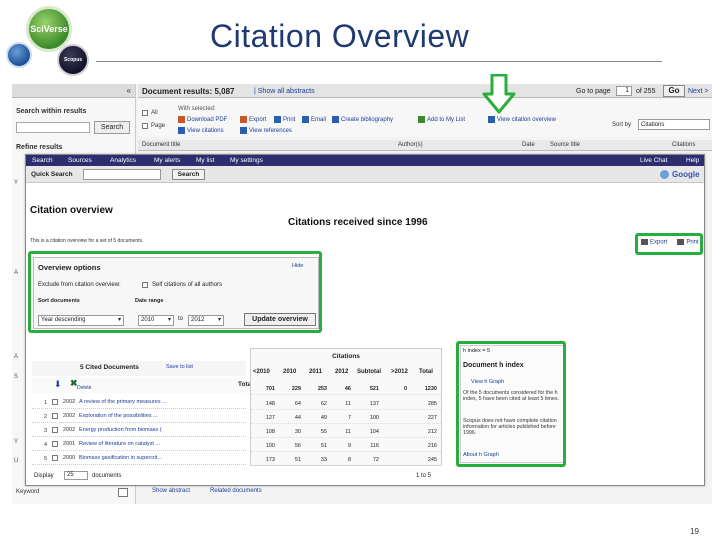  Describe the element at coordinates (253, 119) in the screenshot. I see `export-action: Export` at that location.